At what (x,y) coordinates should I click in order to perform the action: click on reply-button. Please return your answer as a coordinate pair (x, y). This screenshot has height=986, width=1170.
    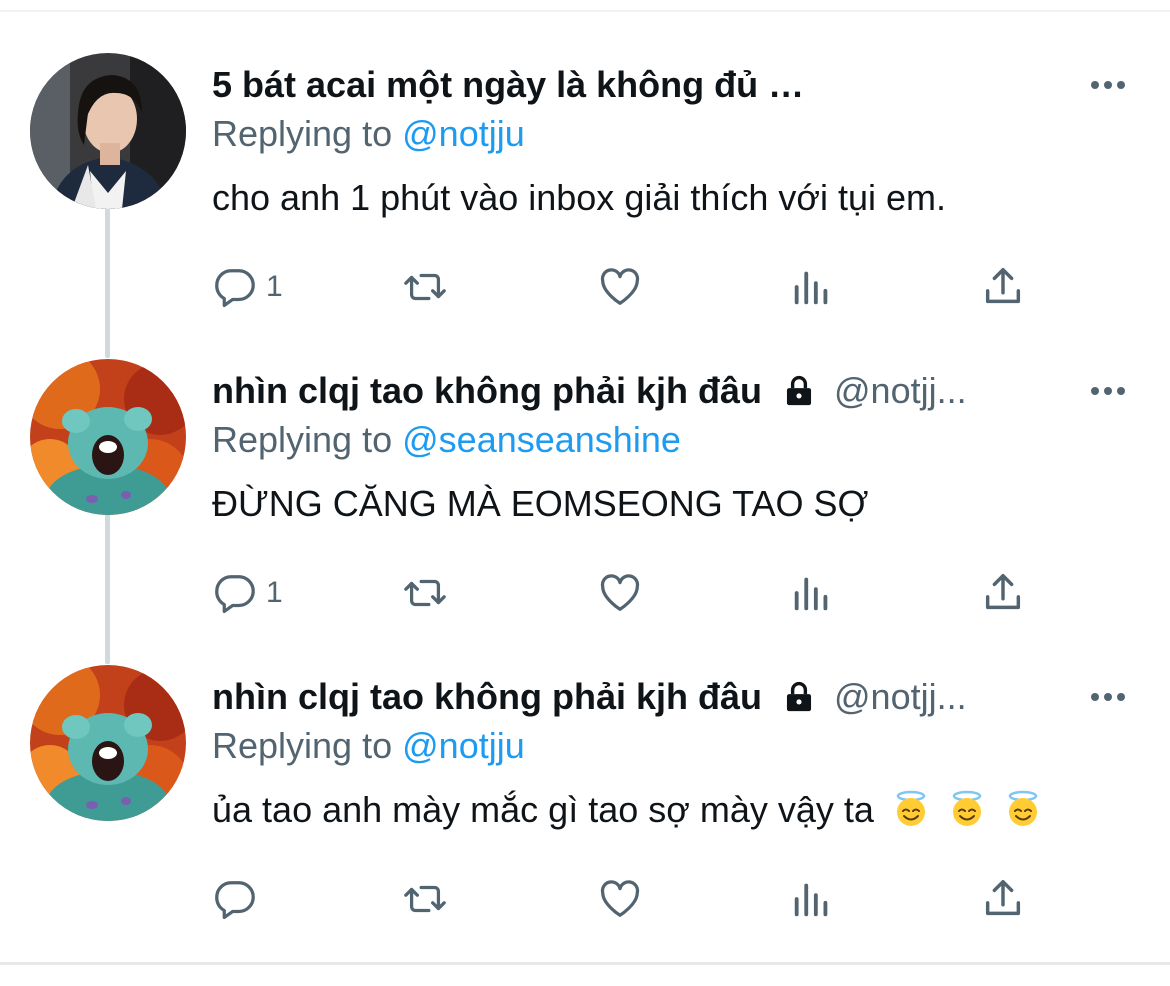
    Looking at the image, I should click on (239, 899).